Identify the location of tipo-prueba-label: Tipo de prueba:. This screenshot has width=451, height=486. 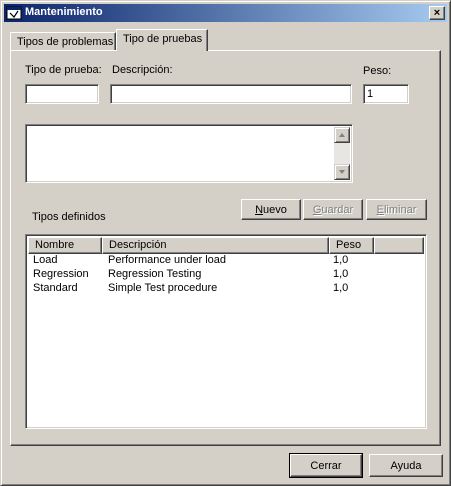
(63, 70).